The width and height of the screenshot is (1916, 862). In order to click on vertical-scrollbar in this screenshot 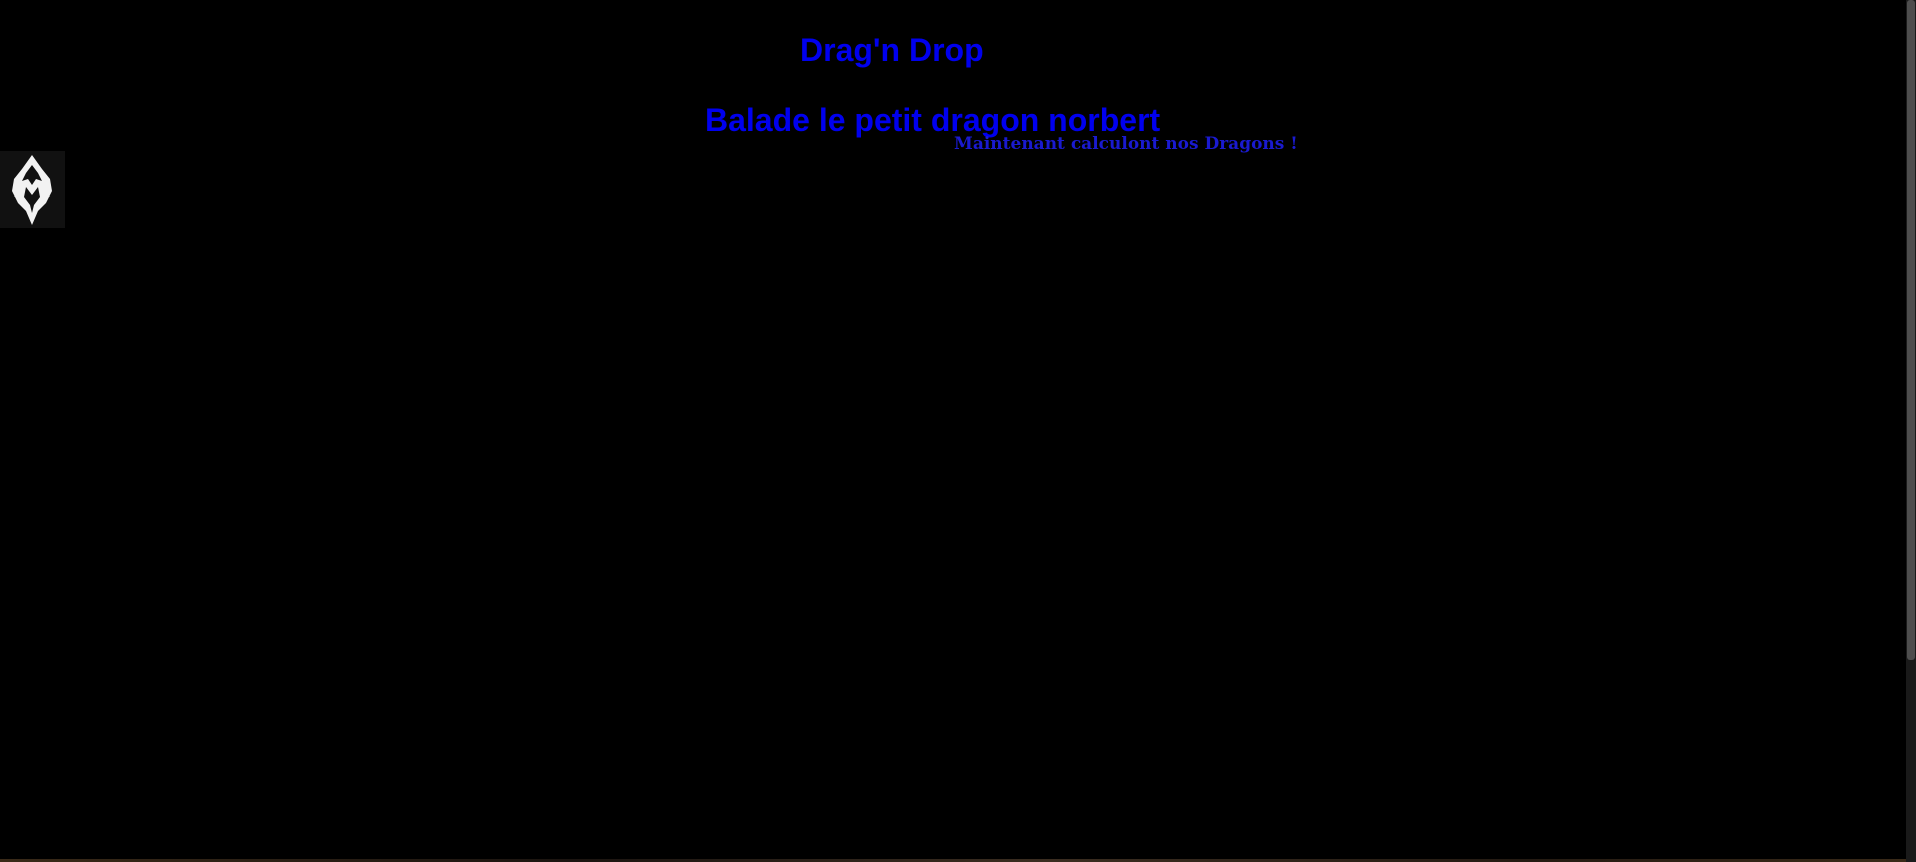, I will do `click(1911, 431)`.